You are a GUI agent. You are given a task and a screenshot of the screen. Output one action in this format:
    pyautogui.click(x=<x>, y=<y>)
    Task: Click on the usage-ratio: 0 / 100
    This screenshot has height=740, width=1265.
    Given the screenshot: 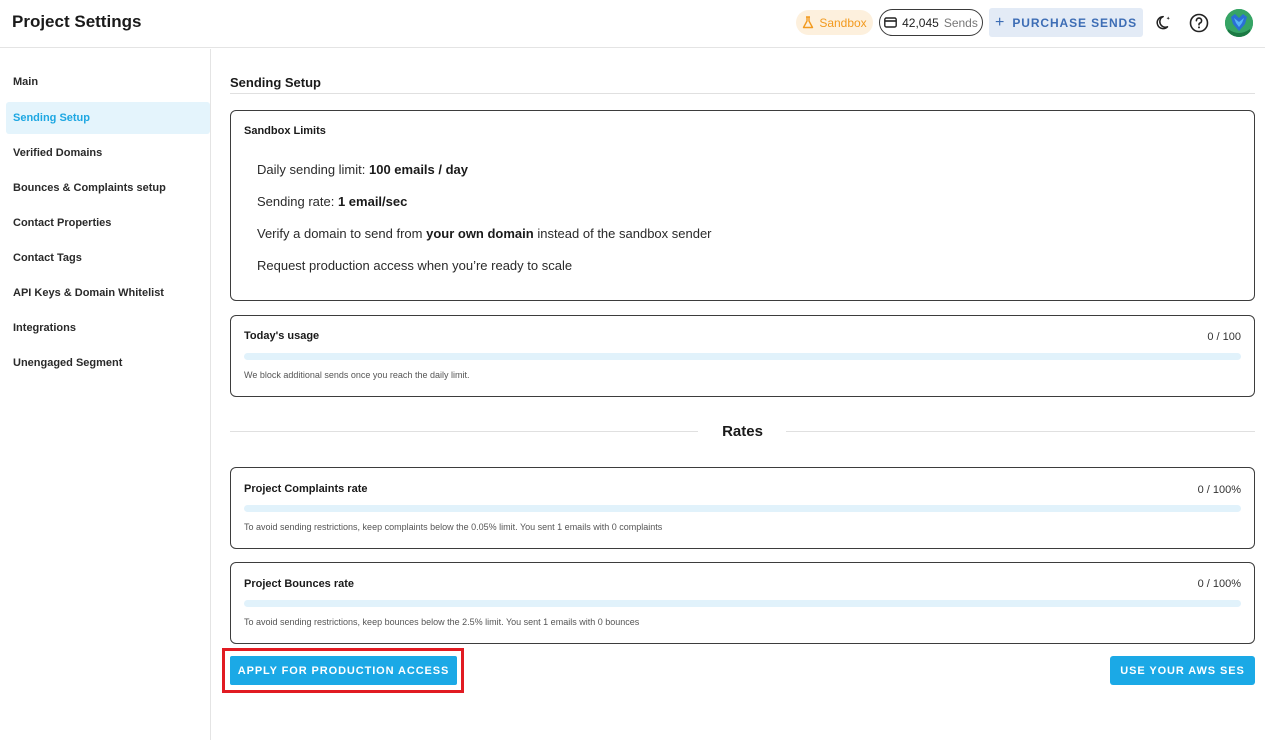 What is the action you would take?
    pyautogui.click(x=1224, y=337)
    